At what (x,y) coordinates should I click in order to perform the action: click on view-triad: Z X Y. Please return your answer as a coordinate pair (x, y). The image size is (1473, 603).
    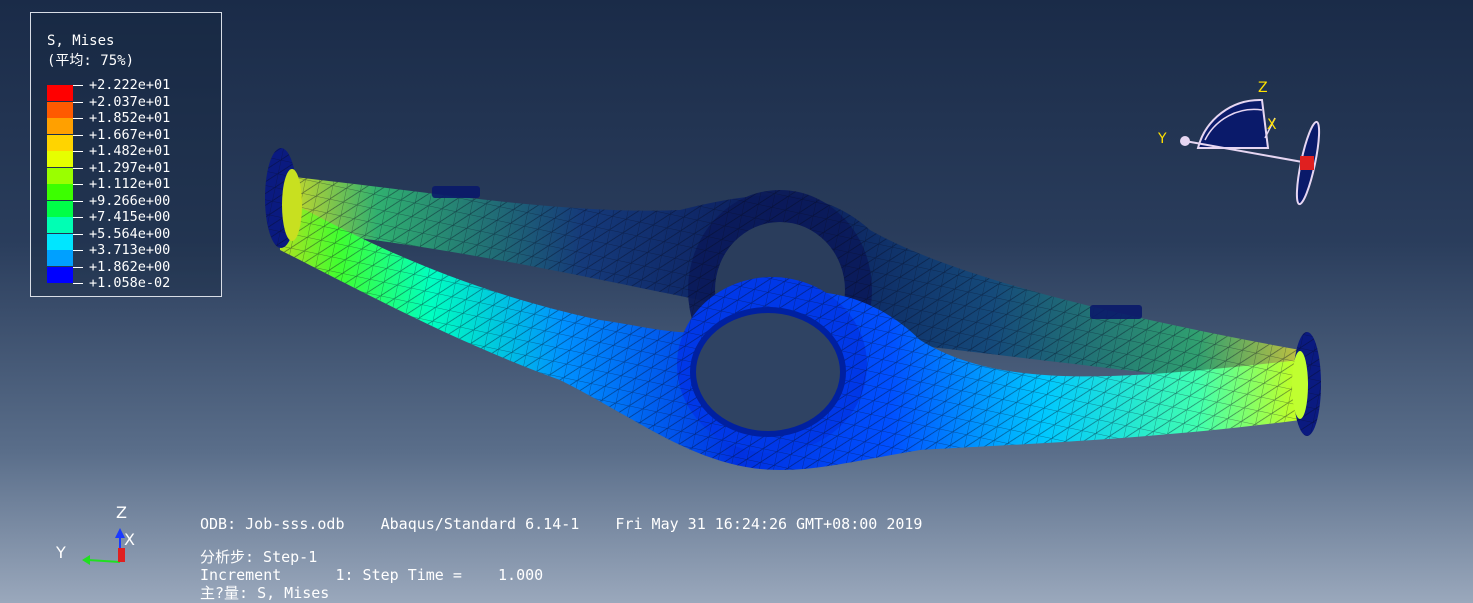
    Looking at the image, I should click on (1240, 140).